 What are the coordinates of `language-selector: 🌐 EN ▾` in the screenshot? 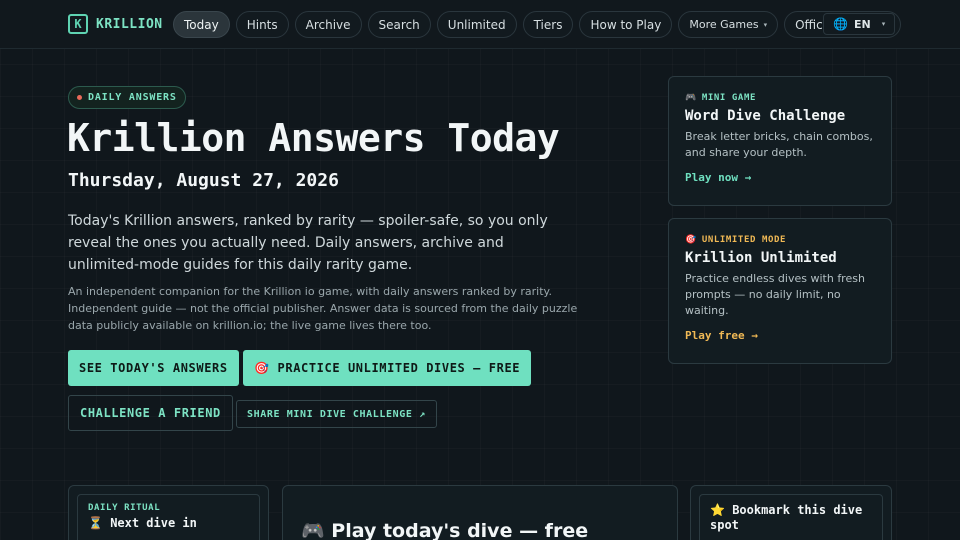 It's located at (859, 24).